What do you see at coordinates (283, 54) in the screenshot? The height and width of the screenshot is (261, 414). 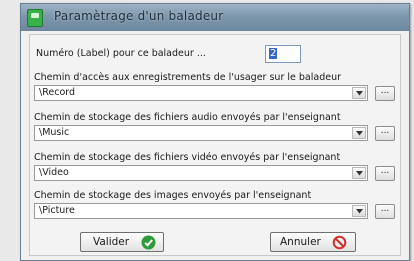 I see `label-number-input: 2` at bounding box center [283, 54].